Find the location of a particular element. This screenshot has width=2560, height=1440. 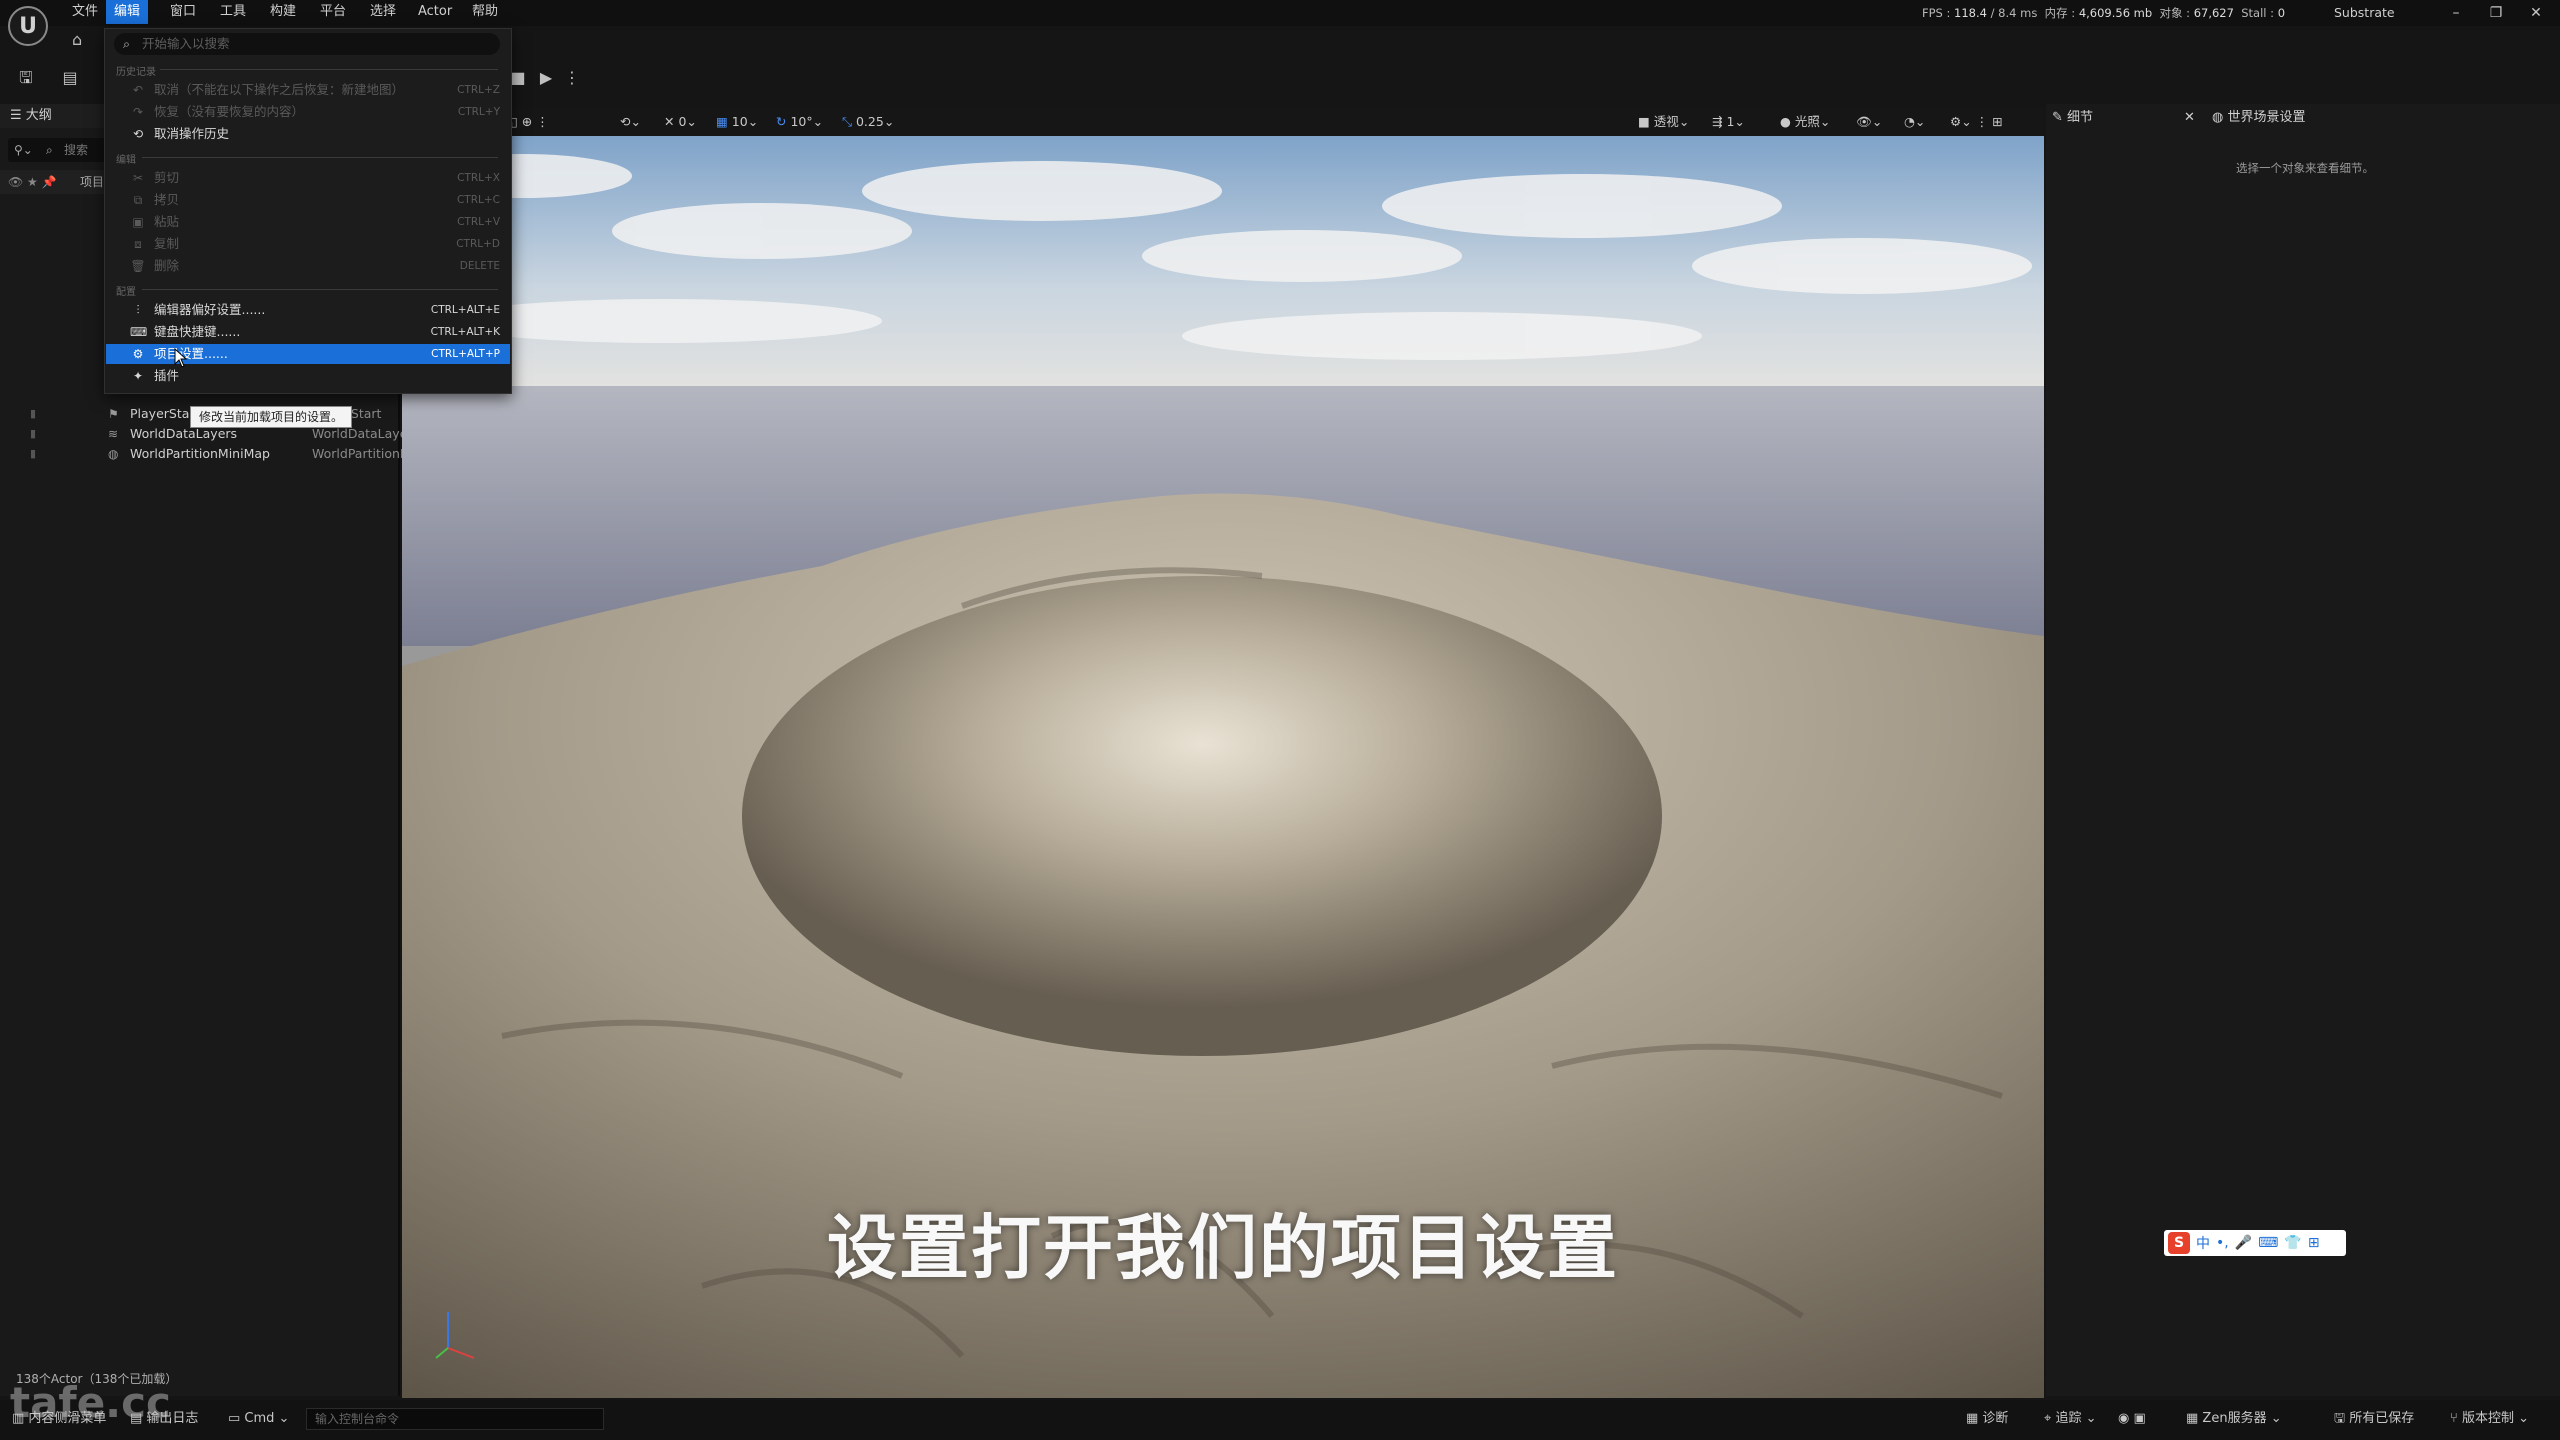

viewport-settings: ⚙⌄ ⋮ ⊞ is located at coordinates (1976, 122).